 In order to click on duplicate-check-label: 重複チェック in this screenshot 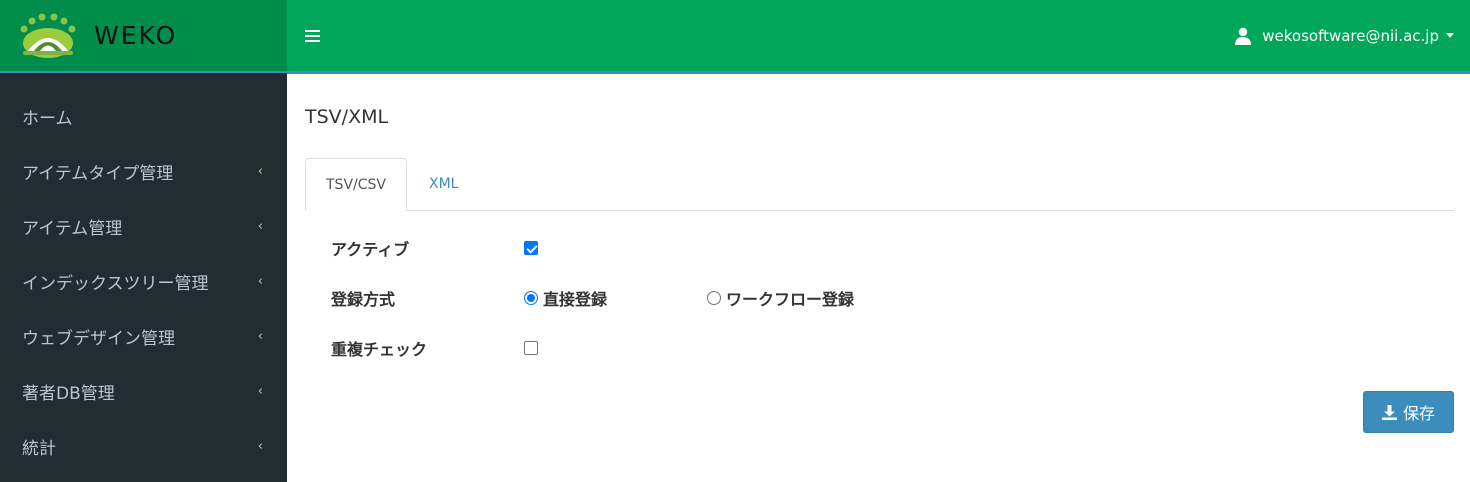, I will do `click(379, 349)`.